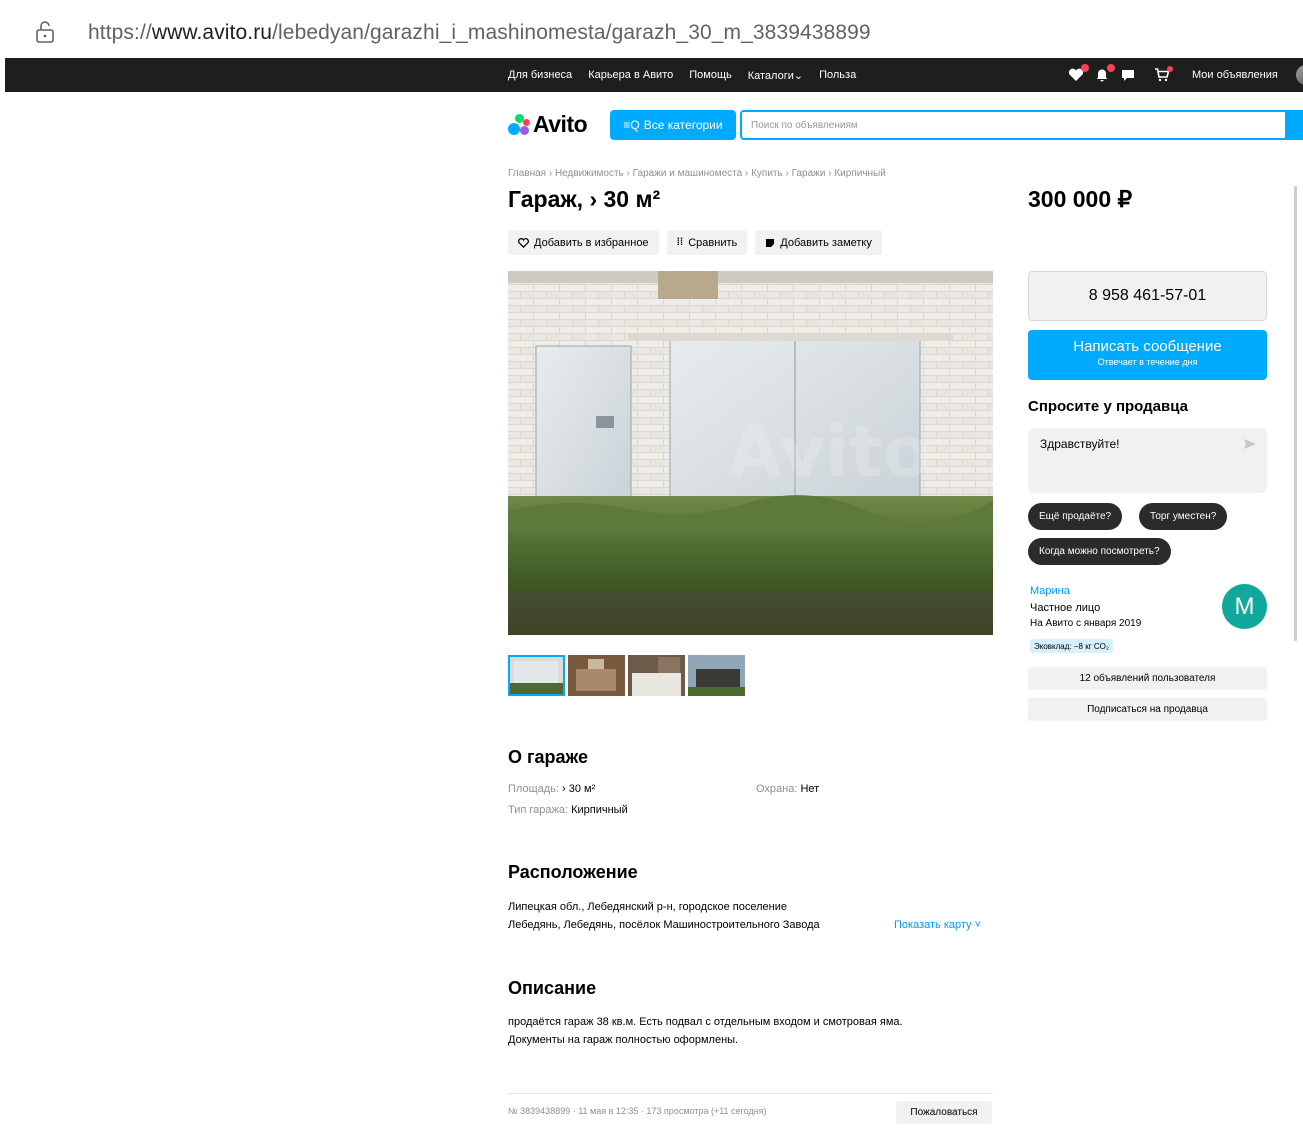 Image resolution: width=1303 pixels, height=1142 pixels. What do you see at coordinates (1078, 73) in the screenshot?
I see `favorites-heart-icon` at bounding box center [1078, 73].